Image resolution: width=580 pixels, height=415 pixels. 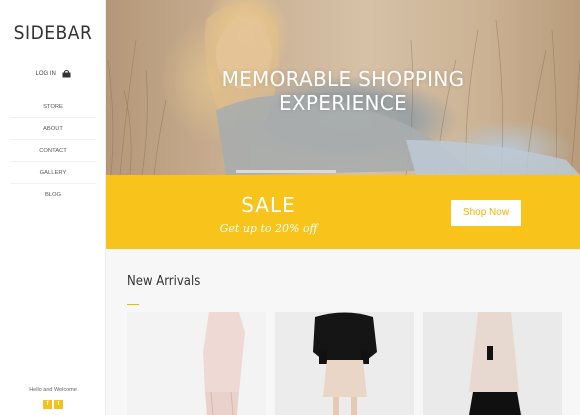 What do you see at coordinates (268, 205) in the screenshot?
I see `sale-title: SALE` at bounding box center [268, 205].